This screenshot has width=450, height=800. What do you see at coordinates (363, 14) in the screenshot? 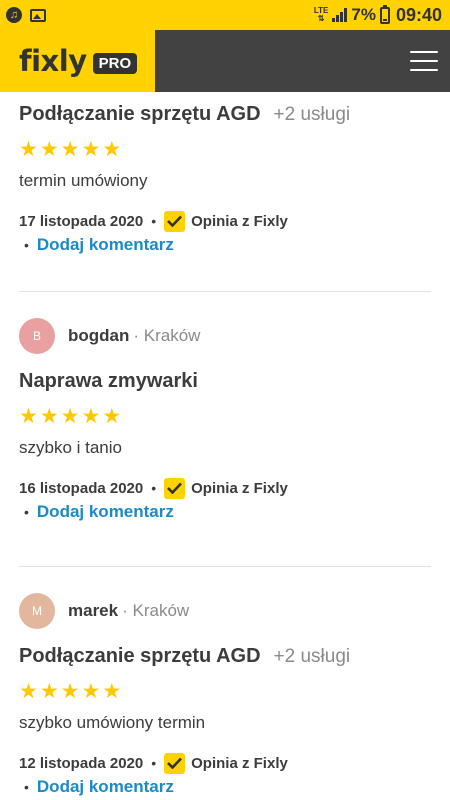
I see `battery-percentage: 7%` at bounding box center [363, 14].